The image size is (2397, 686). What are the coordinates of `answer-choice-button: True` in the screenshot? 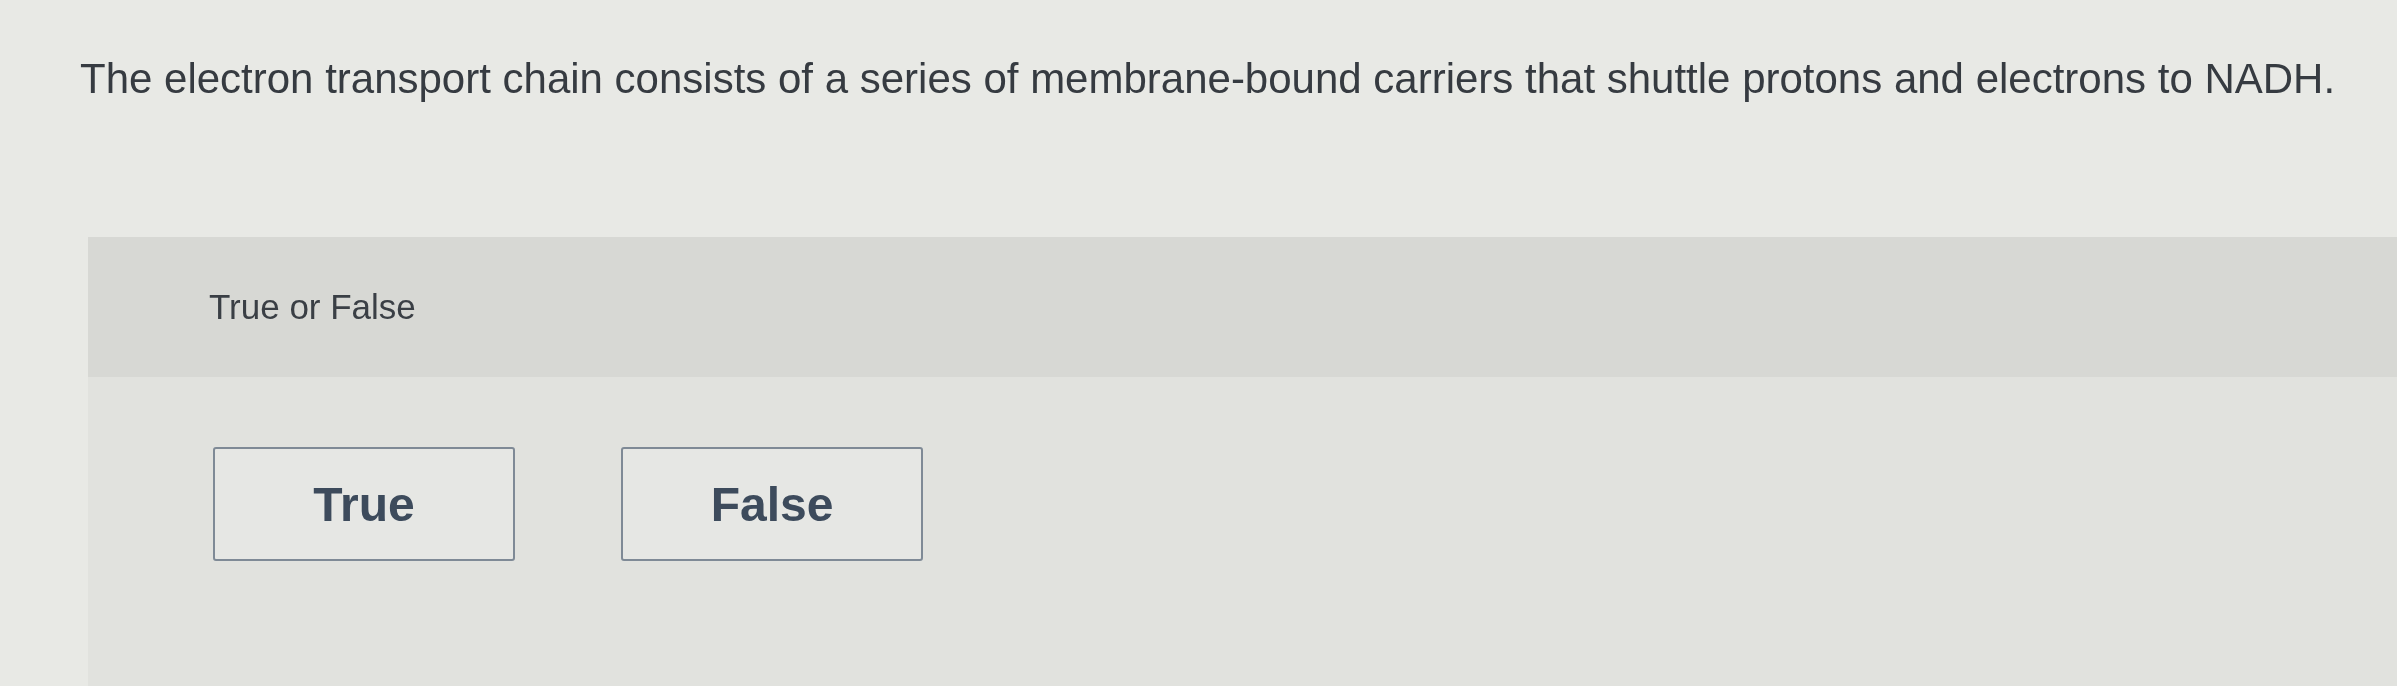 It's located at (364, 504).